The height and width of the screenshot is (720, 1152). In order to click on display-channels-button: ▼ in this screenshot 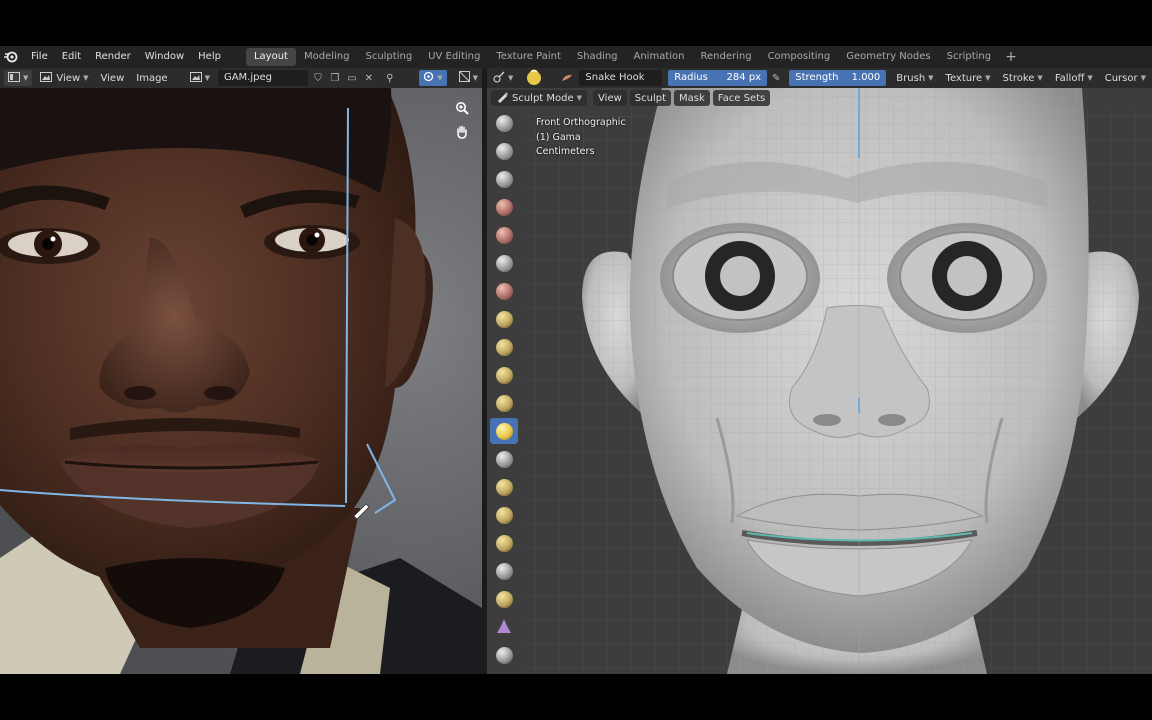, I will do `click(468, 78)`.